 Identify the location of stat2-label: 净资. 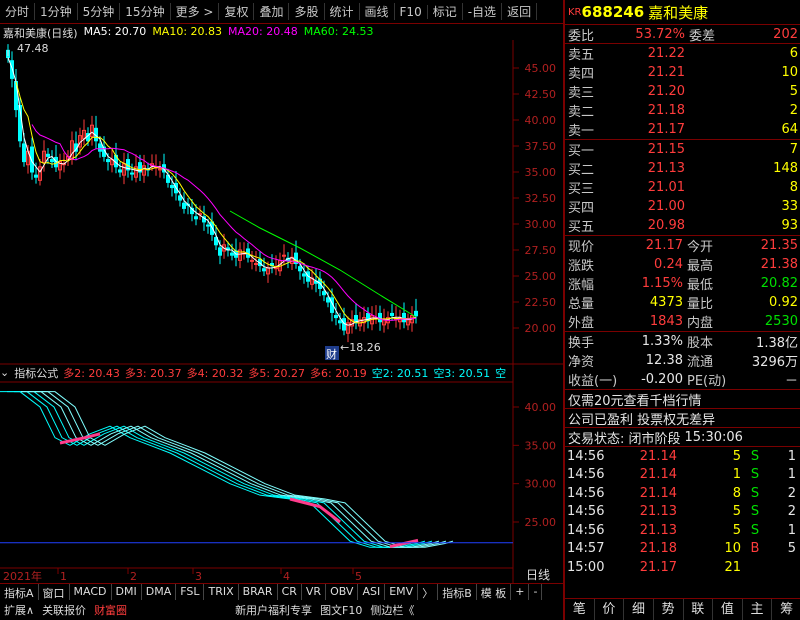
(581, 362).